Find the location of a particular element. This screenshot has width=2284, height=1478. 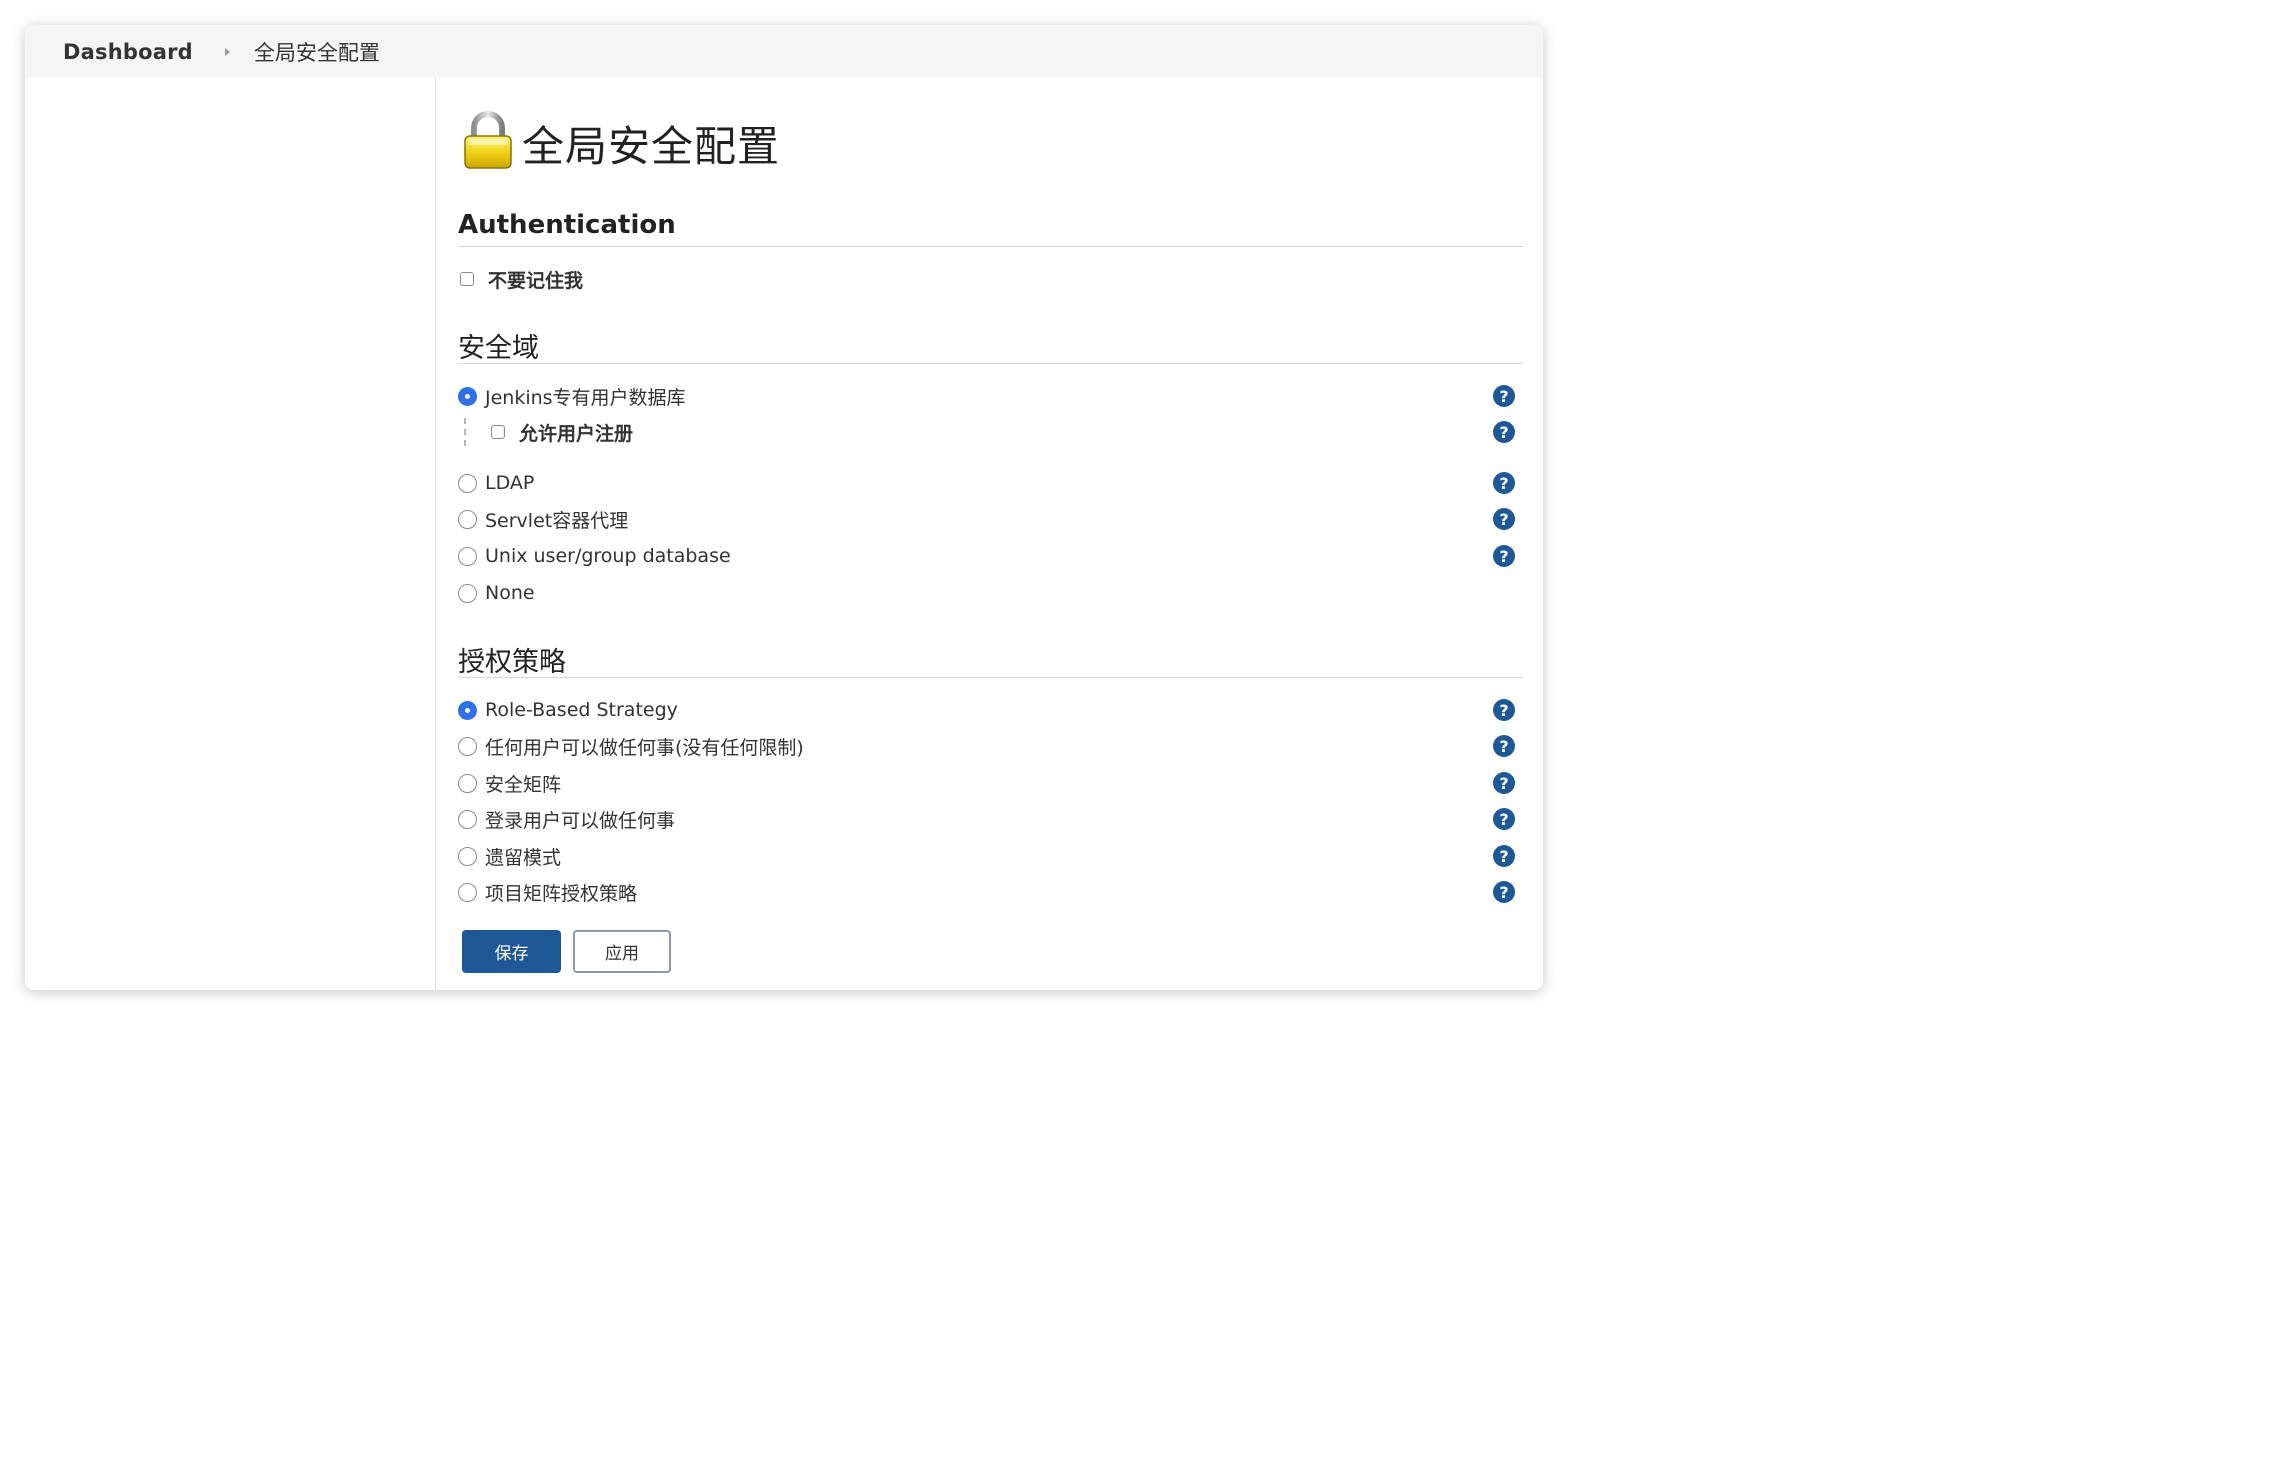

realm-none-option: None is located at coordinates (990, 593).